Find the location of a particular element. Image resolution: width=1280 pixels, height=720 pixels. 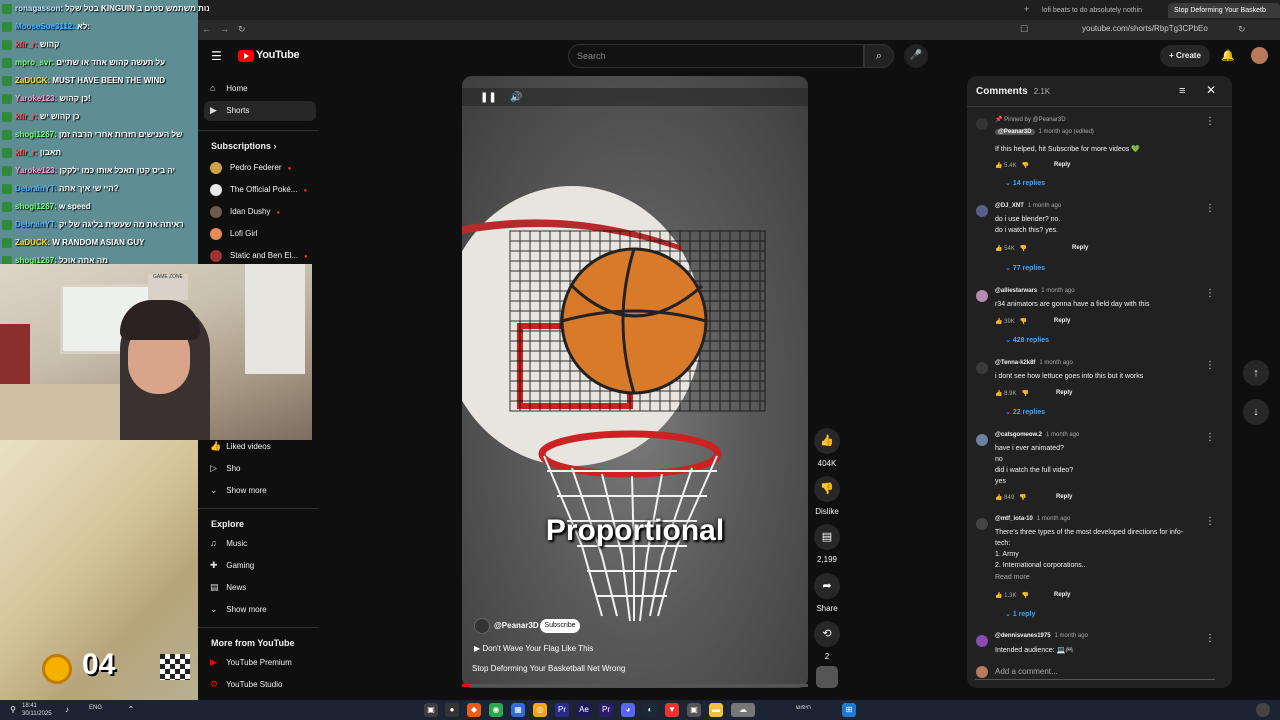

dislike-button: 👎 Dislike is located at coordinates (827, 496).